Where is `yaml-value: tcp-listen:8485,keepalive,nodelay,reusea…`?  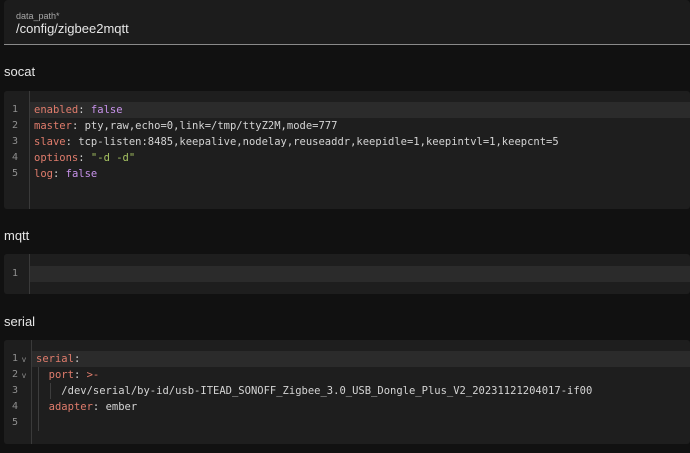
yaml-value: tcp-listen:8485,keepalive,nodelay,reusea… is located at coordinates (318, 142).